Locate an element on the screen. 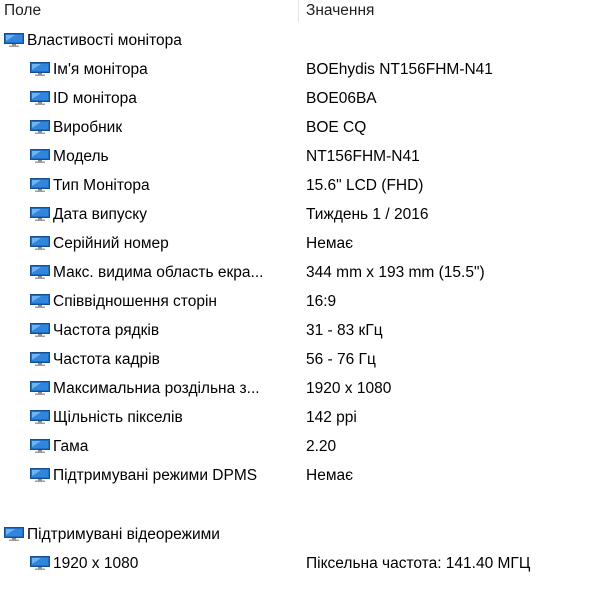 The width and height of the screenshot is (600, 600). field-value: 2.20 is located at coordinates (321, 446).